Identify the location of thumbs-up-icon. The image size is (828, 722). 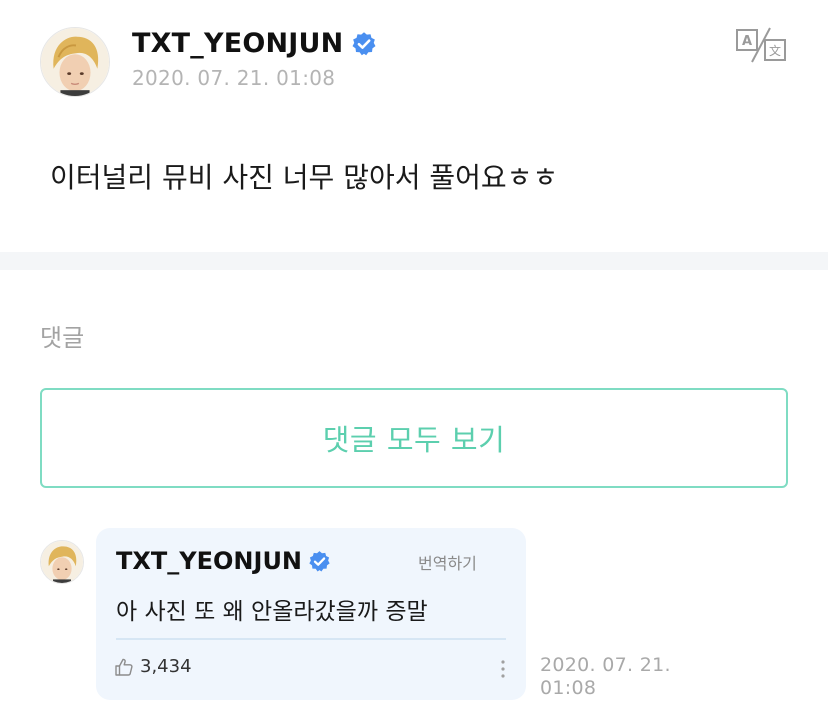
(124, 667).